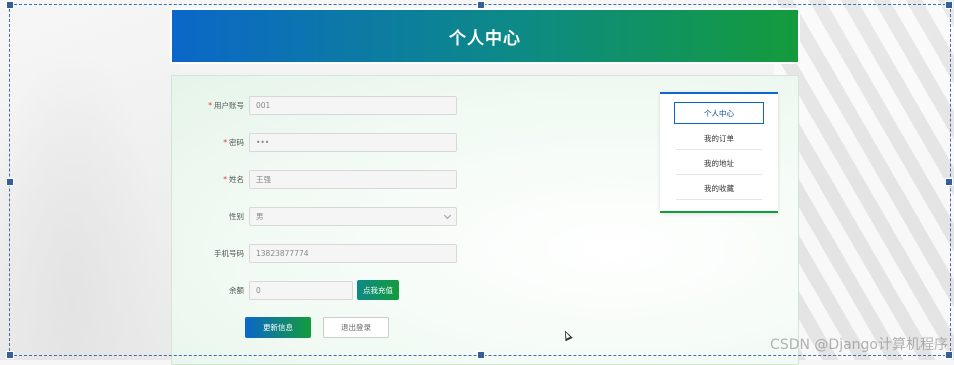  I want to click on side-menu-item-address: 我的地址, so click(719, 164).